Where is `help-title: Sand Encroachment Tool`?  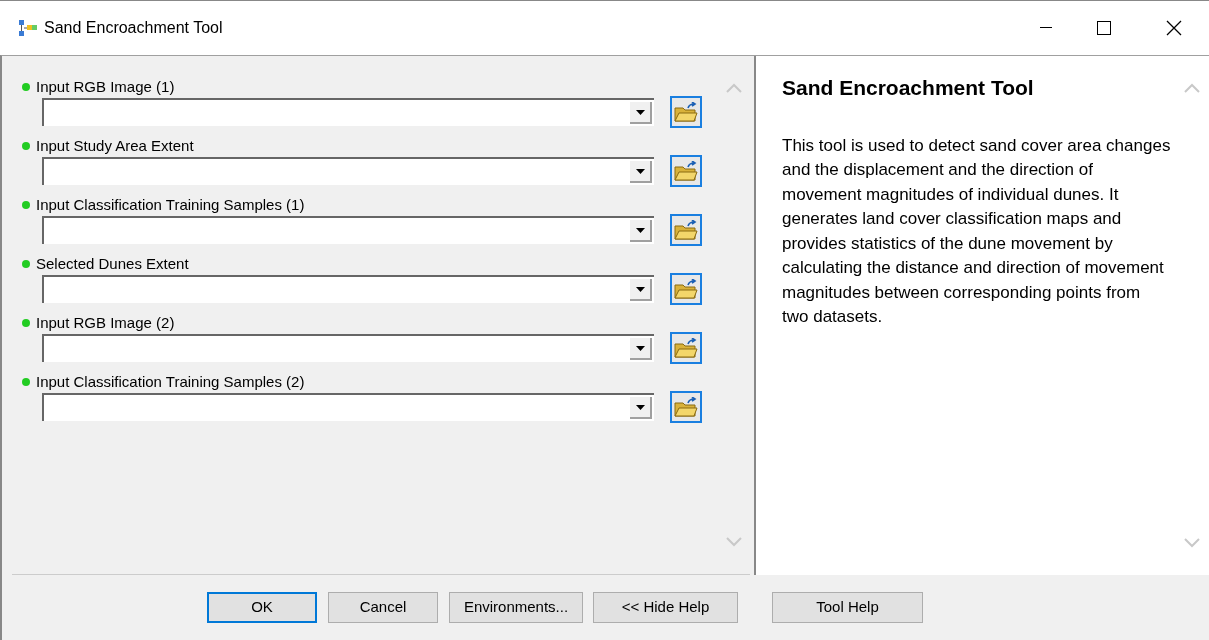
help-title: Sand Encroachment Tool is located at coordinates (908, 88).